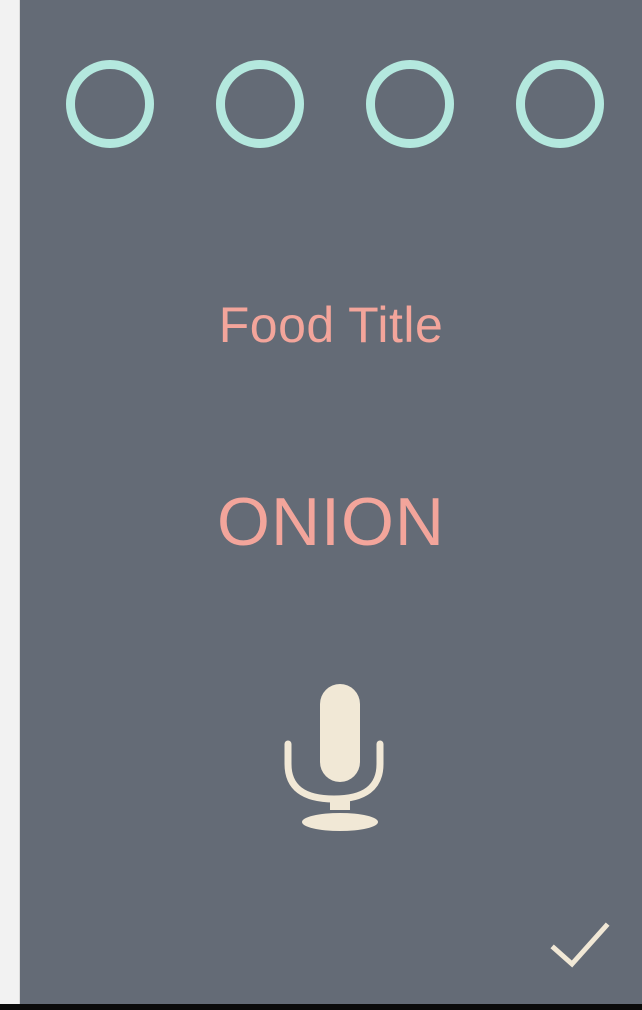  I want to click on confirm-button, so click(580, 945).